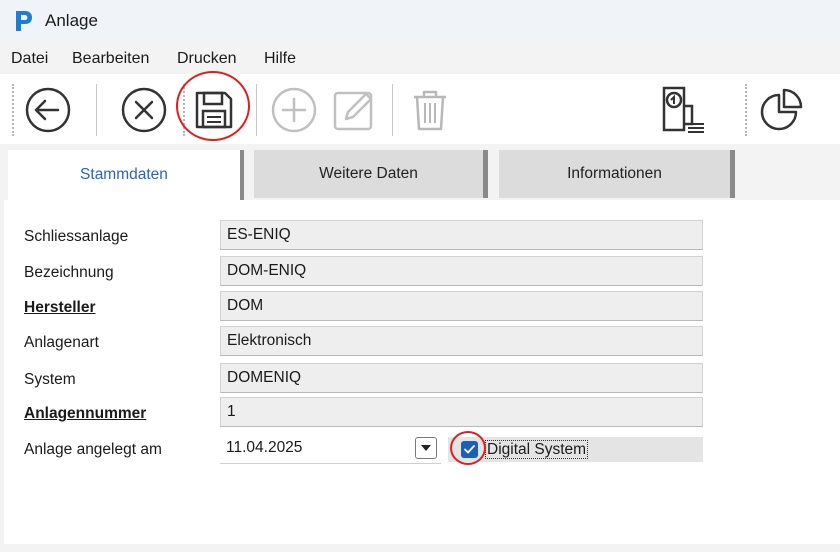  Describe the element at coordinates (461, 235) in the screenshot. I see `schliessanlage-field: ES-ENIQ` at that location.